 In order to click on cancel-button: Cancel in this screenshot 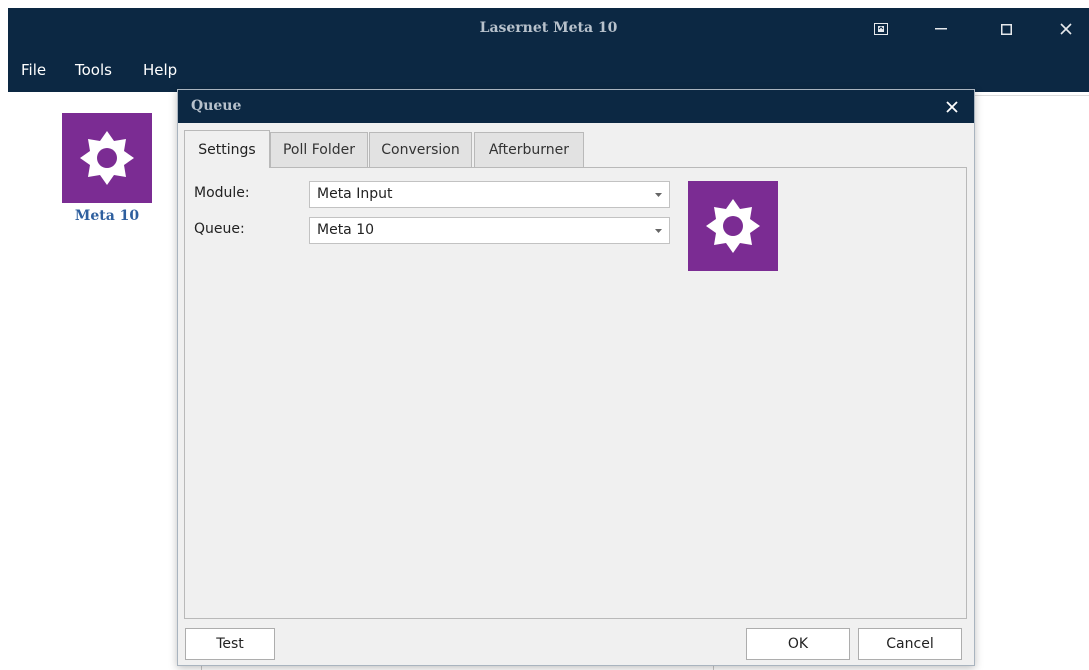, I will do `click(910, 644)`.